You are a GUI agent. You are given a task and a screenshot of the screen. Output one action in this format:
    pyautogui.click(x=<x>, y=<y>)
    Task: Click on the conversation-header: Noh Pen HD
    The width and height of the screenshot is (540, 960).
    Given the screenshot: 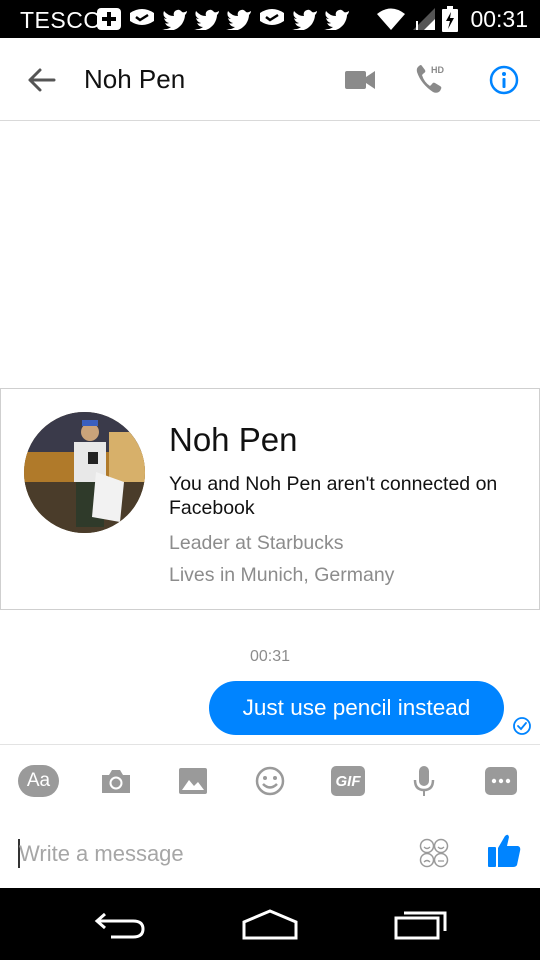 What is the action you would take?
    pyautogui.click(x=270, y=79)
    